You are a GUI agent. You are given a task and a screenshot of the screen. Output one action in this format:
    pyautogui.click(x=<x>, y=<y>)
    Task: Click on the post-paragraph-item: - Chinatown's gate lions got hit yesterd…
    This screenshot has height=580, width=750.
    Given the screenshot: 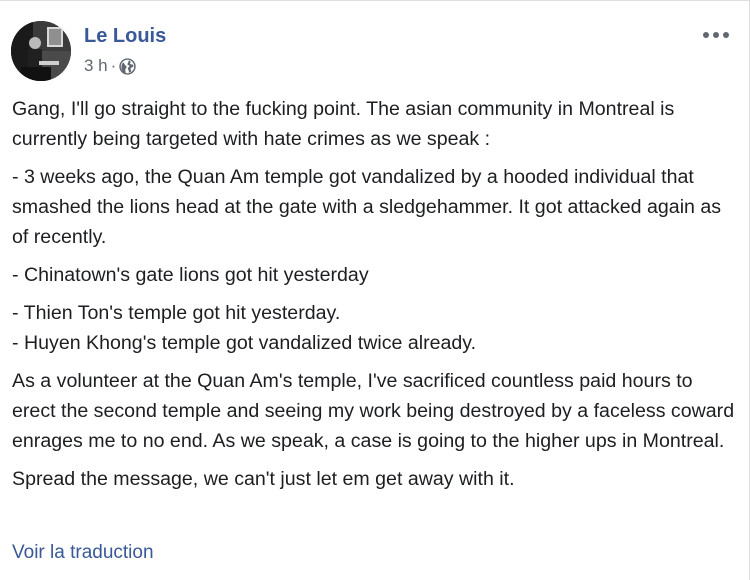 What is the action you would take?
    pyautogui.click(x=190, y=275)
    